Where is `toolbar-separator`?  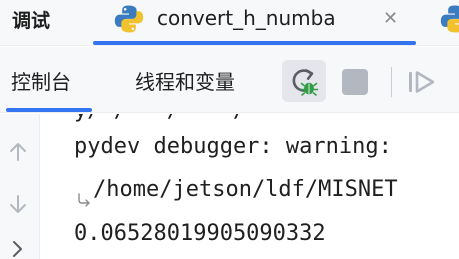 toolbar-separator is located at coordinates (391, 82).